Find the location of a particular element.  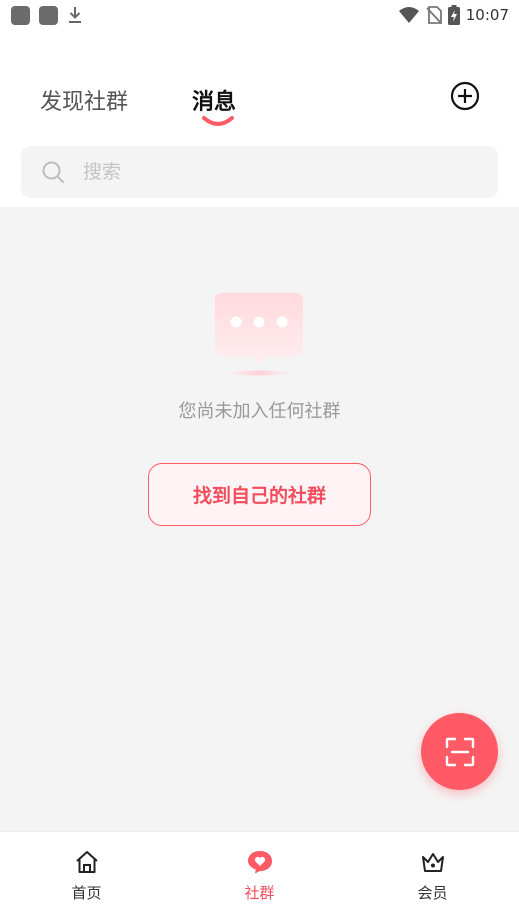

scan-button is located at coordinates (459, 751).